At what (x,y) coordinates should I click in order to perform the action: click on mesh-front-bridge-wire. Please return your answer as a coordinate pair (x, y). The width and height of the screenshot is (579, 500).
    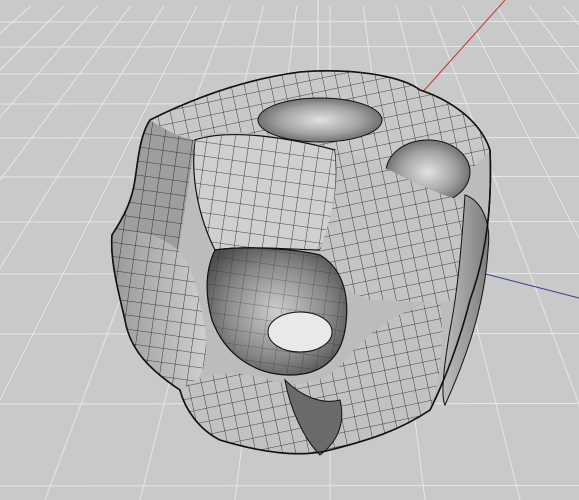
    Looking at the image, I should click on (265, 192).